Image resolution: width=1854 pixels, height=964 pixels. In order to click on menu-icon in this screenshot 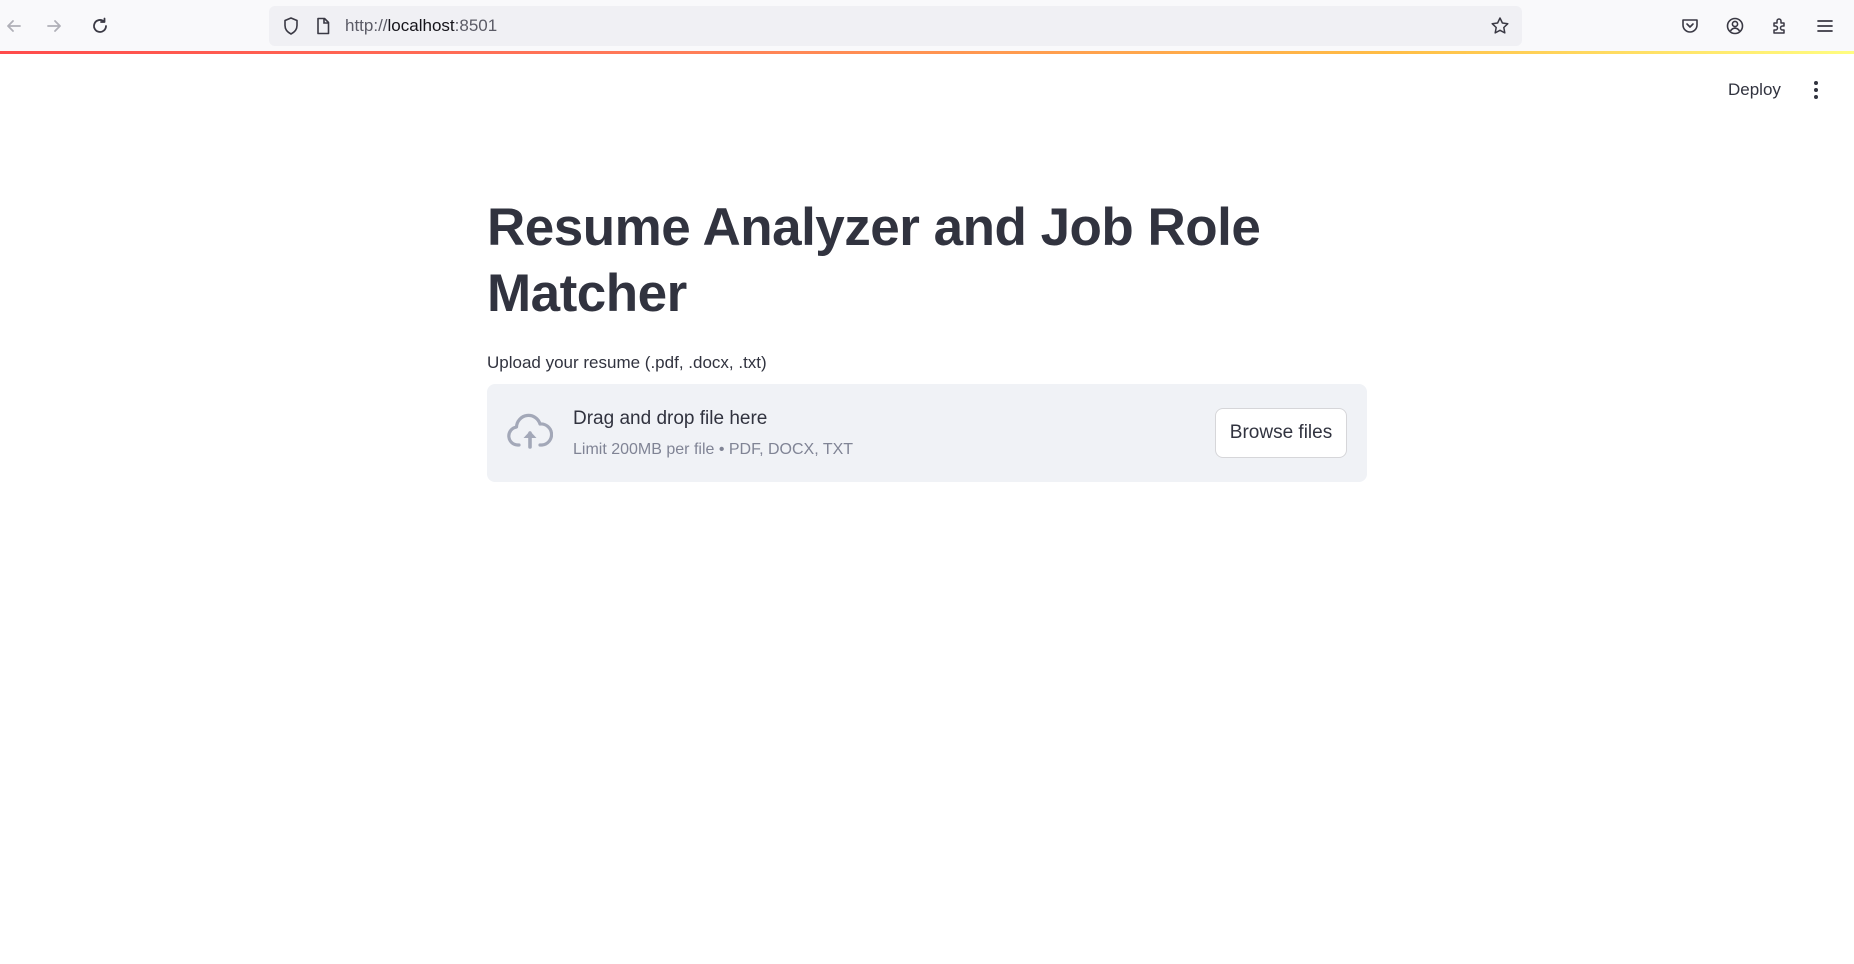, I will do `click(1825, 26)`.